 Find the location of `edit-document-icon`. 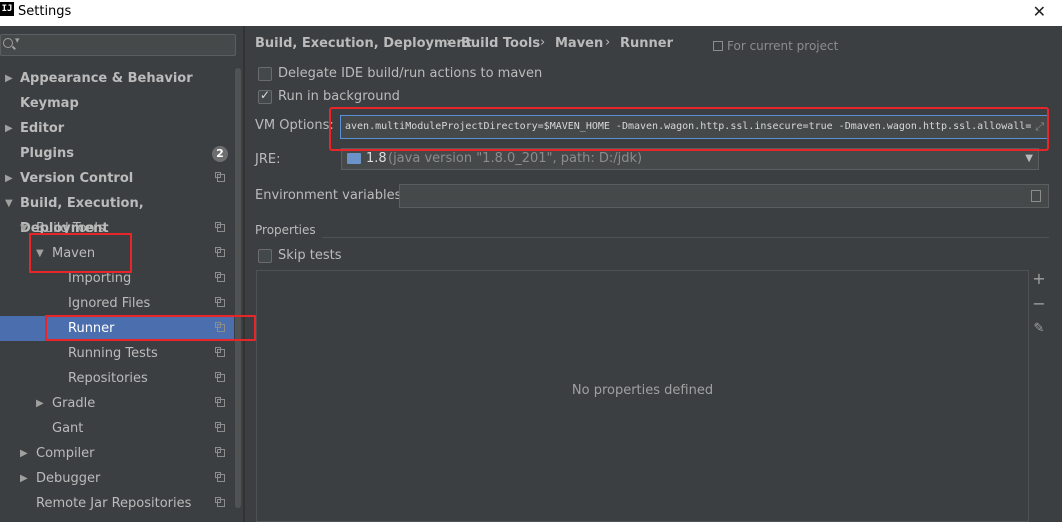

edit-document-icon is located at coordinates (1036, 196).